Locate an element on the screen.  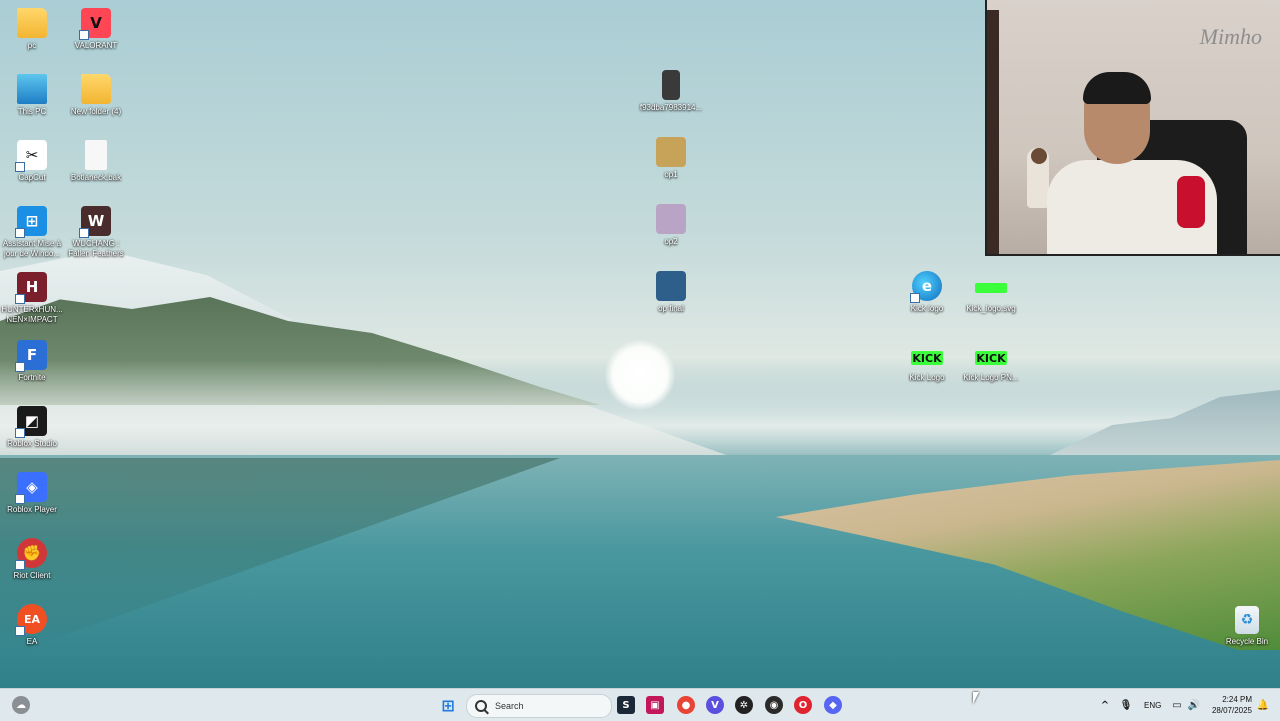
desktop-icon-valorant: V VALORANT is located at coordinates (96, 29).